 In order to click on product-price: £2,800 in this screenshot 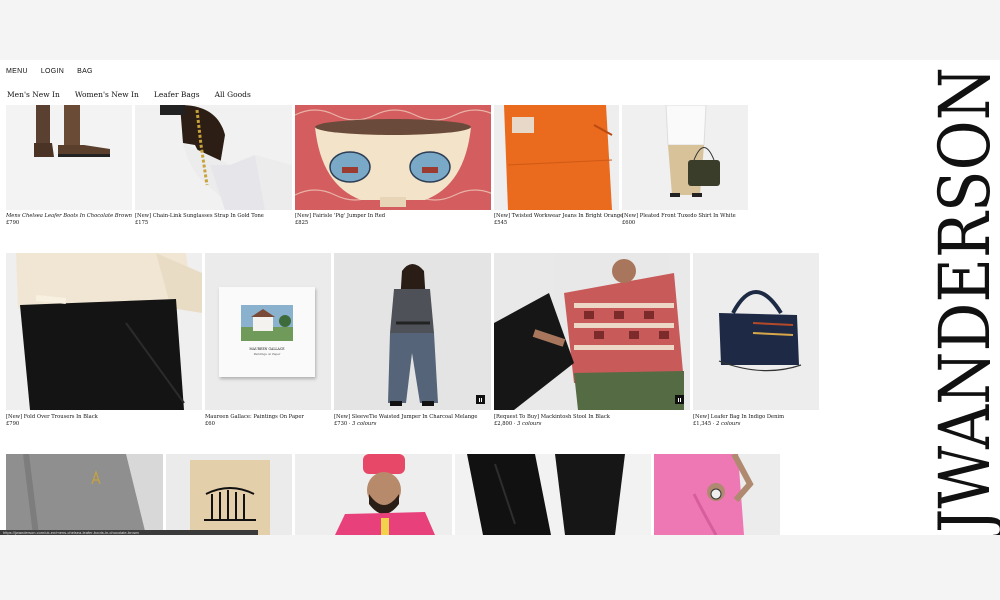, I will do `click(503, 424)`.